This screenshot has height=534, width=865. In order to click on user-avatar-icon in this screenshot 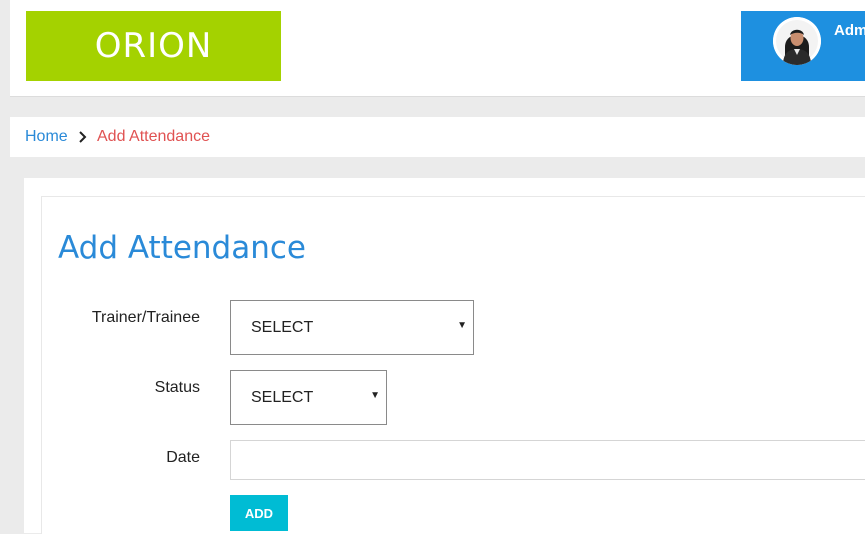, I will do `click(797, 41)`.